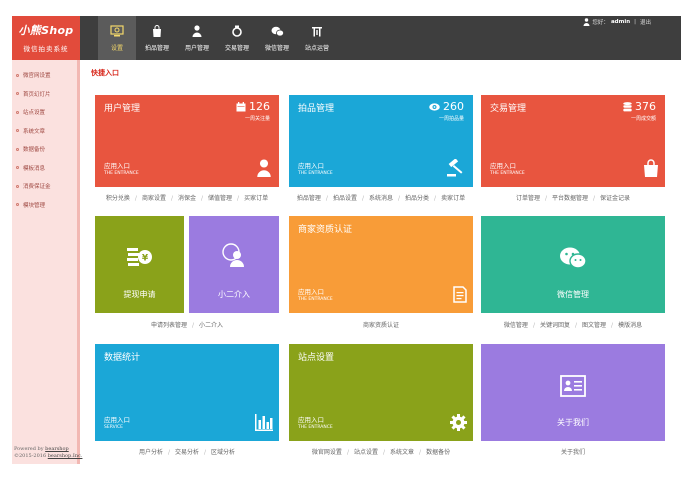 This screenshot has height=488, width=691. Describe the element at coordinates (220, 198) in the screenshot. I see `quick-link: 储值管理` at that location.